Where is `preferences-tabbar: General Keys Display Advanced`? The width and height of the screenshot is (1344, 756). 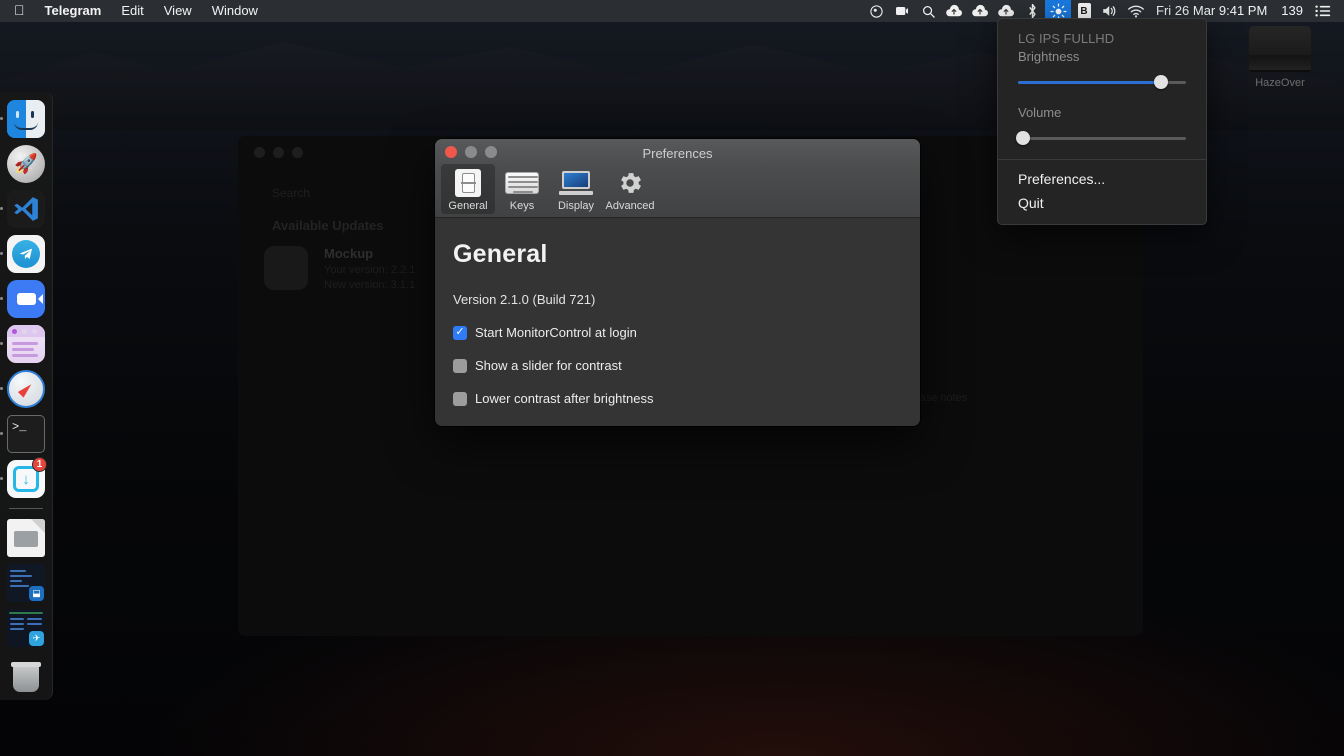 preferences-tabbar: General Keys Display Advanced is located at coordinates (546, 189).